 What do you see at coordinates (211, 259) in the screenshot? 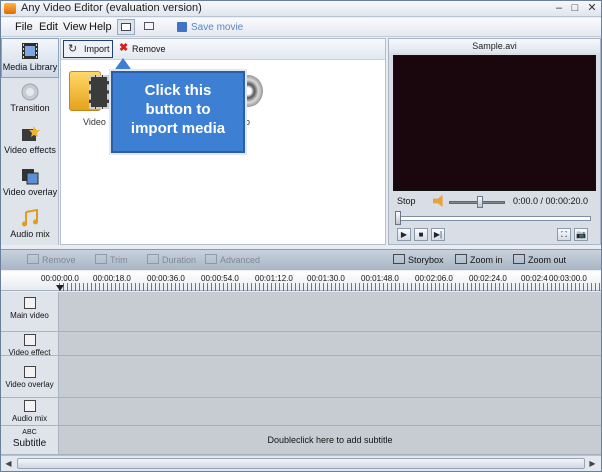
I see `advanced-icon` at bounding box center [211, 259].